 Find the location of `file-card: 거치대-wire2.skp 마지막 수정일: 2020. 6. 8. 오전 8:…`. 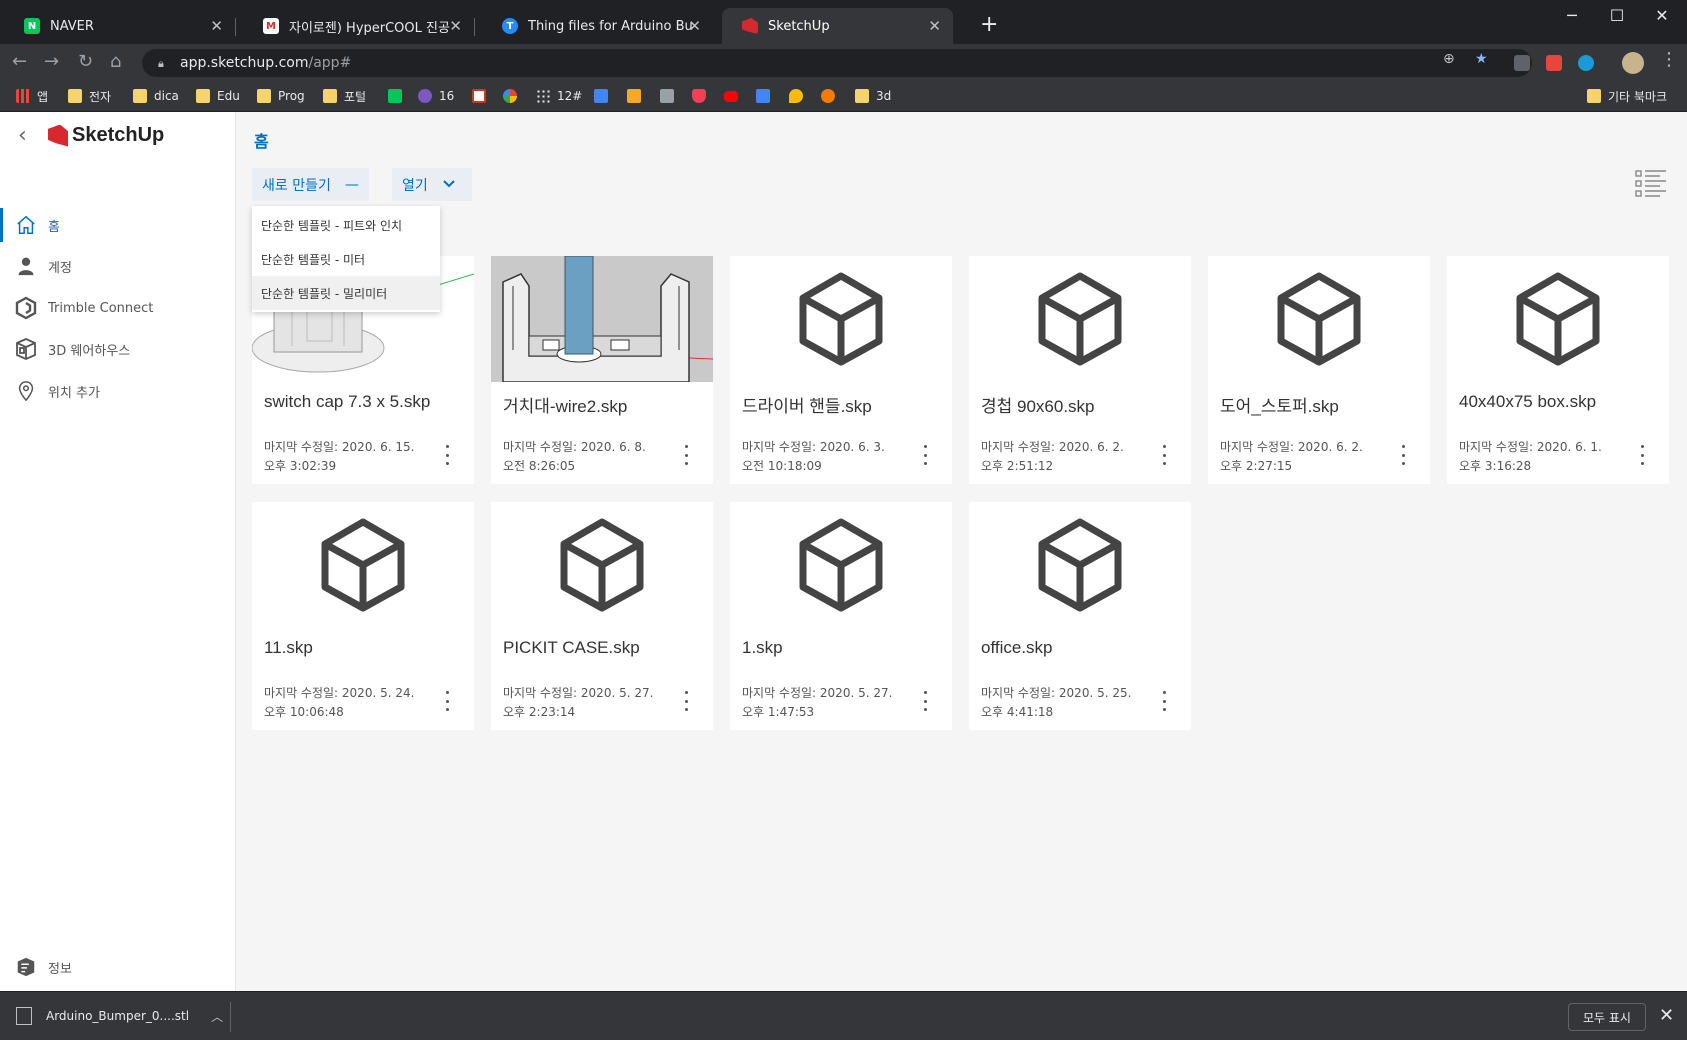

file-card: 거치대-wire2.skp 마지막 수정일: 2020. 6. 8. 오전 8:… is located at coordinates (602, 370).